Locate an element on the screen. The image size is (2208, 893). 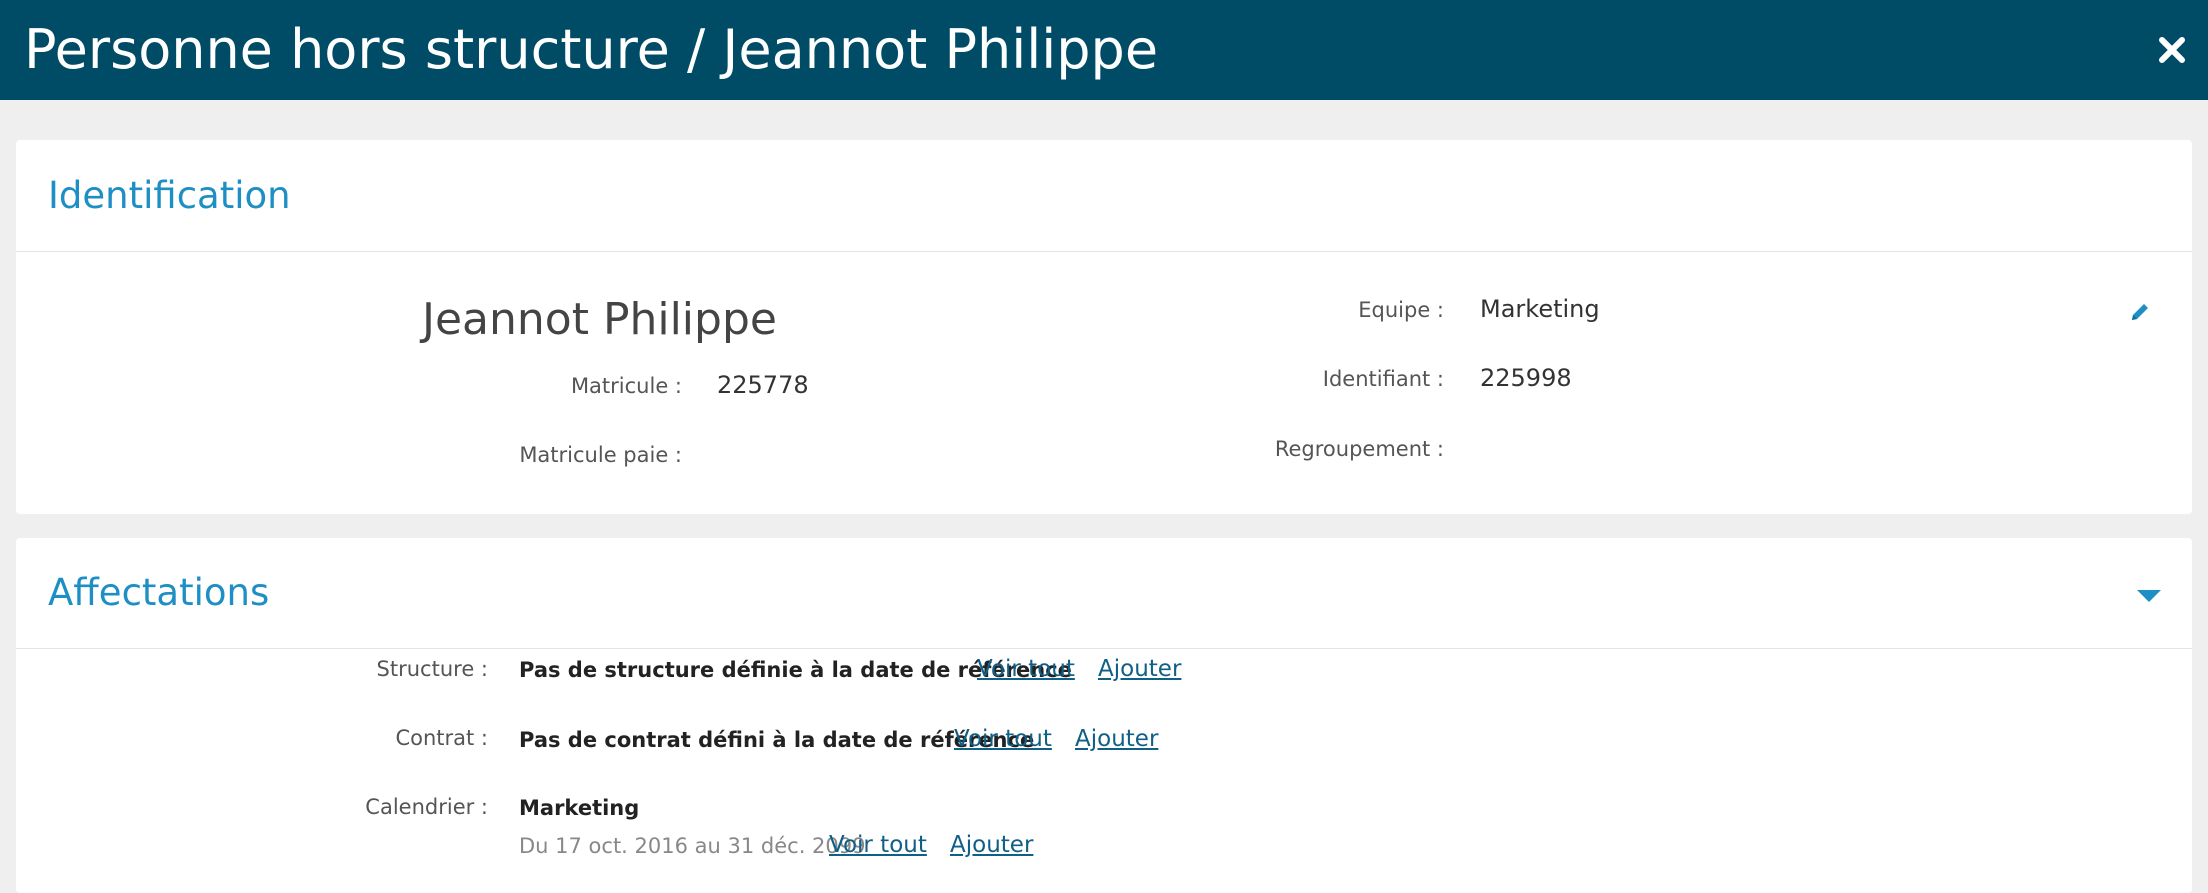
matricule-value: 225778 is located at coordinates (763, 385).